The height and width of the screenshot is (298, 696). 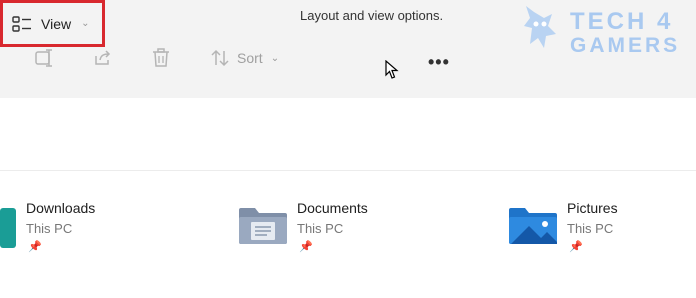 I want to click on tooltip: Layout and view options., so click(x=372, y=15).